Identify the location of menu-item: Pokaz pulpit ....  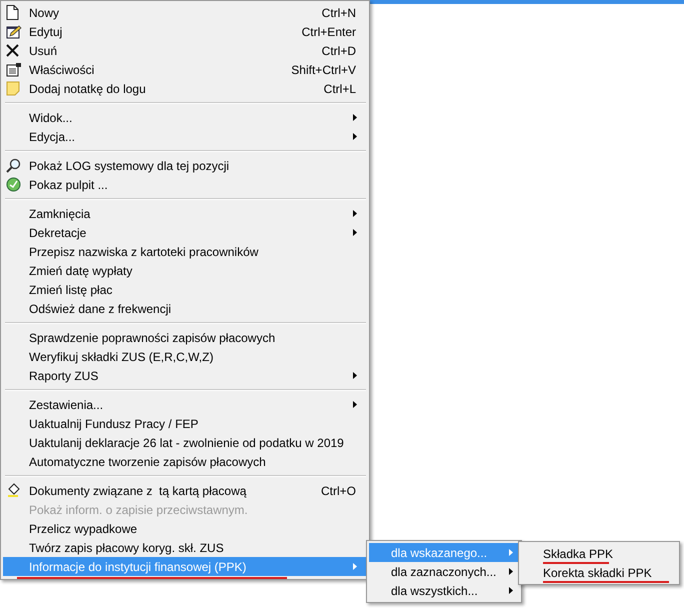
(185, 184).